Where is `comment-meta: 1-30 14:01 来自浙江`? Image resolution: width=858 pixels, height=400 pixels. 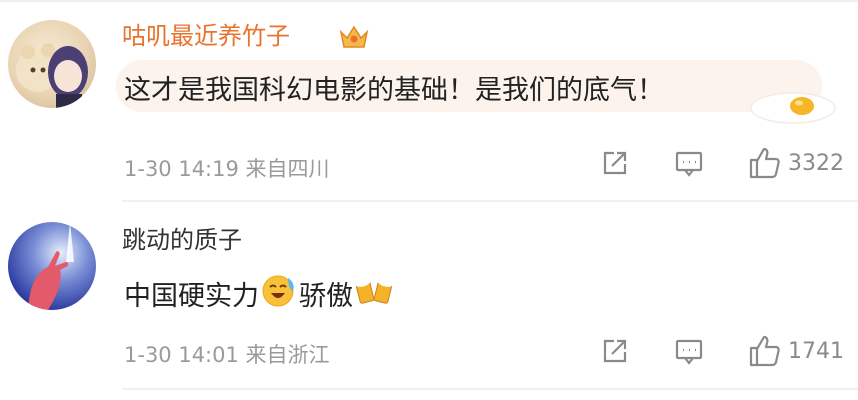
comment-meta: 1-30 14:01 来自浙江 is located at coordinates (227, 354).